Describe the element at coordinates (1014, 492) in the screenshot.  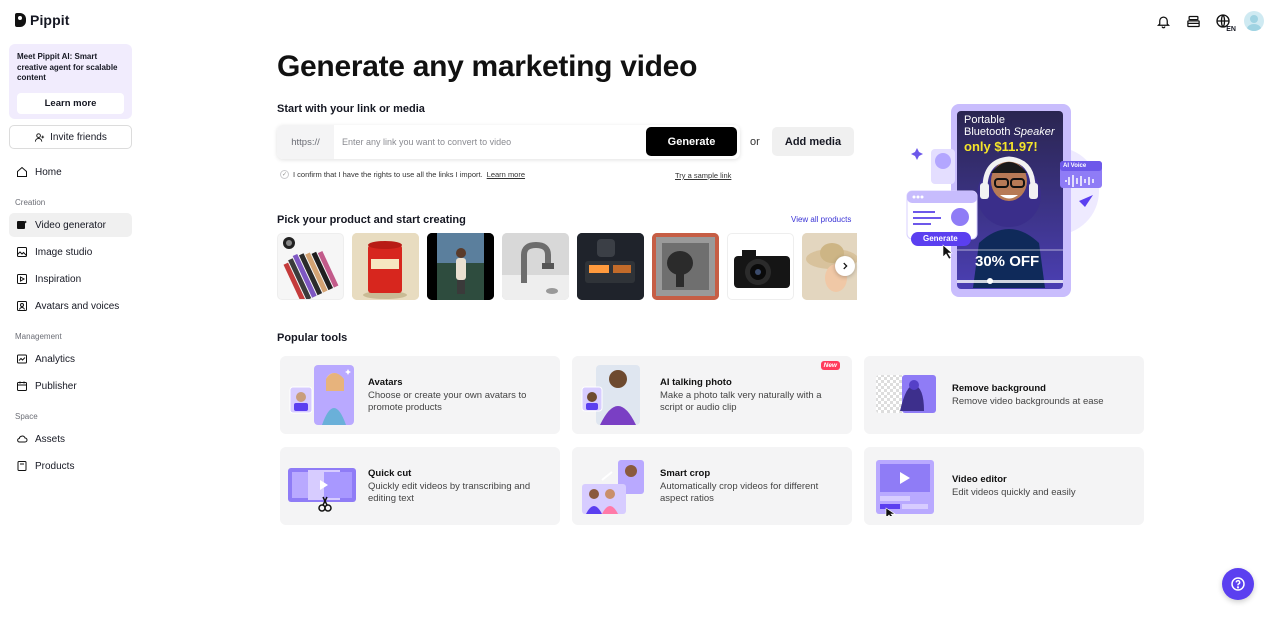
I see `tool-desc: Edit videos quickly and easily` at that location.